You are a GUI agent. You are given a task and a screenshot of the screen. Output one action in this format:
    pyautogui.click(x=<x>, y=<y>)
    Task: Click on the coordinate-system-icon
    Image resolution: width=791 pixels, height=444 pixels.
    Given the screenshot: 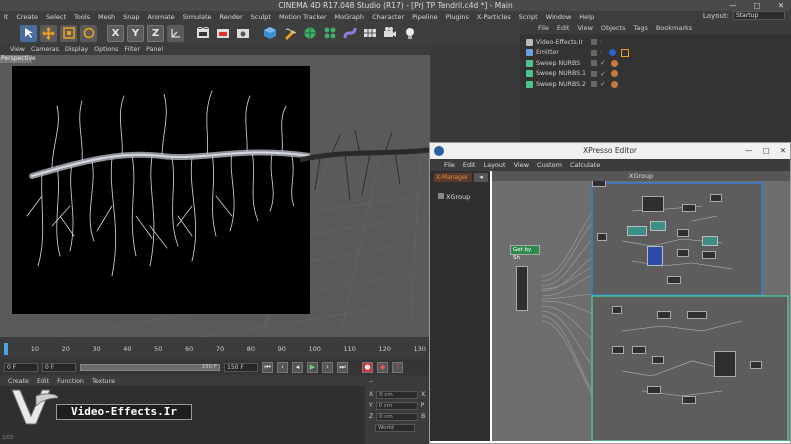 What is the action you would take?
    pyautogui.click(x=175, y=33)
    